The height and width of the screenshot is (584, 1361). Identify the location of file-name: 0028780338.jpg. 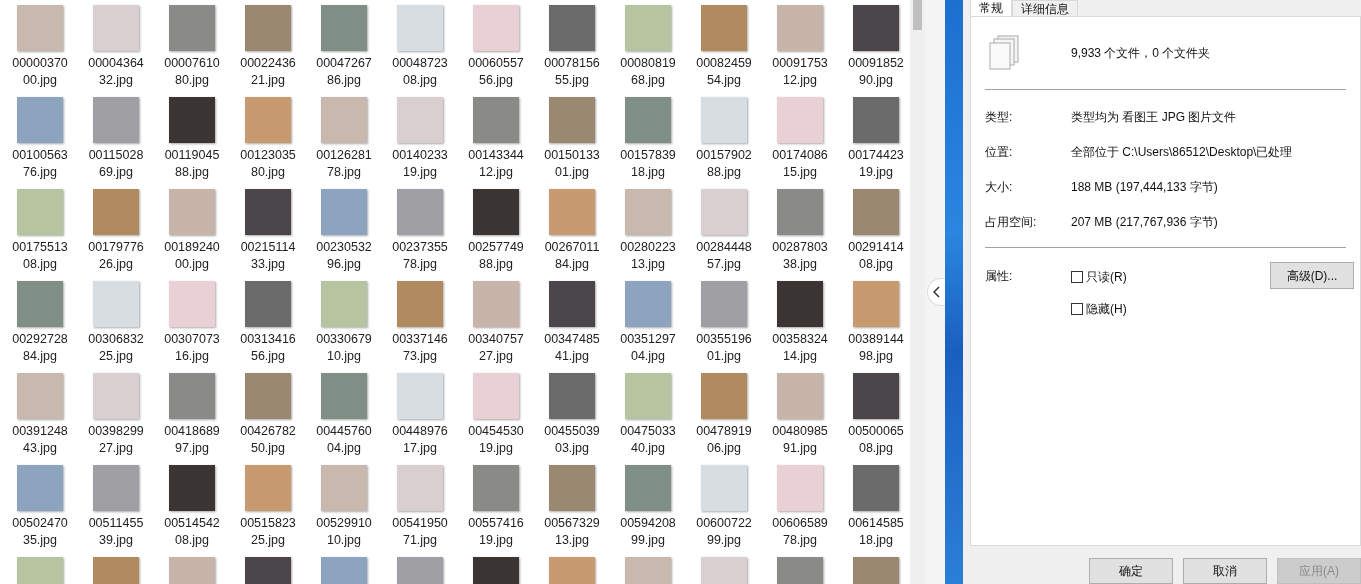
(800, 256).